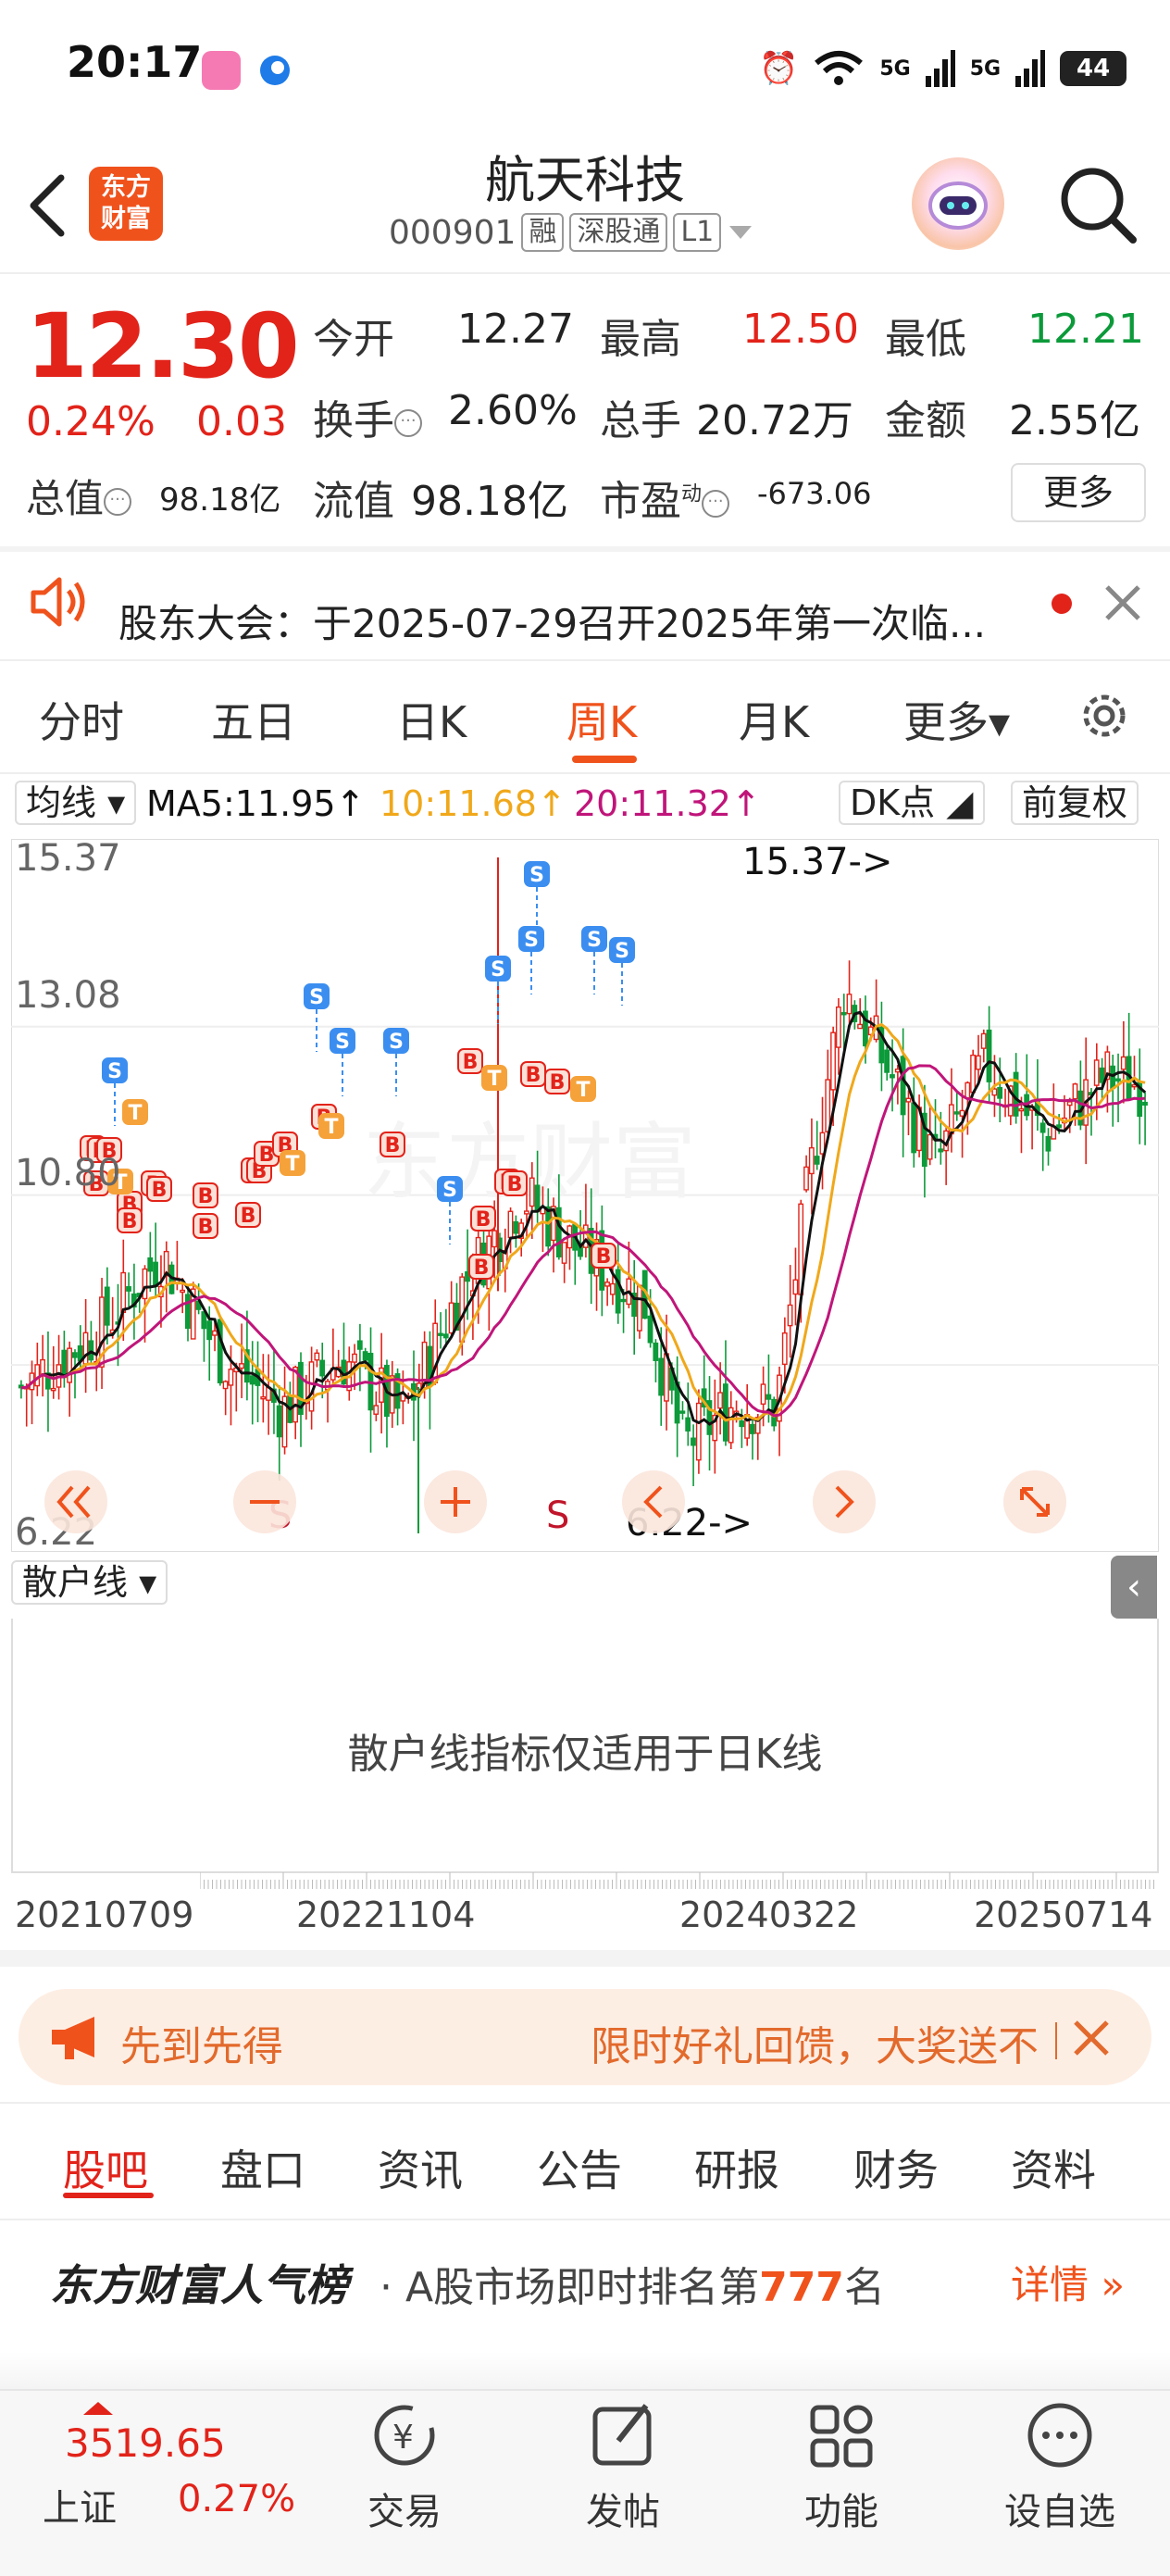  Describe the element at coordinates (774, 719) in the screenshot. I see `tab-monthly-k: 月K` at that location.